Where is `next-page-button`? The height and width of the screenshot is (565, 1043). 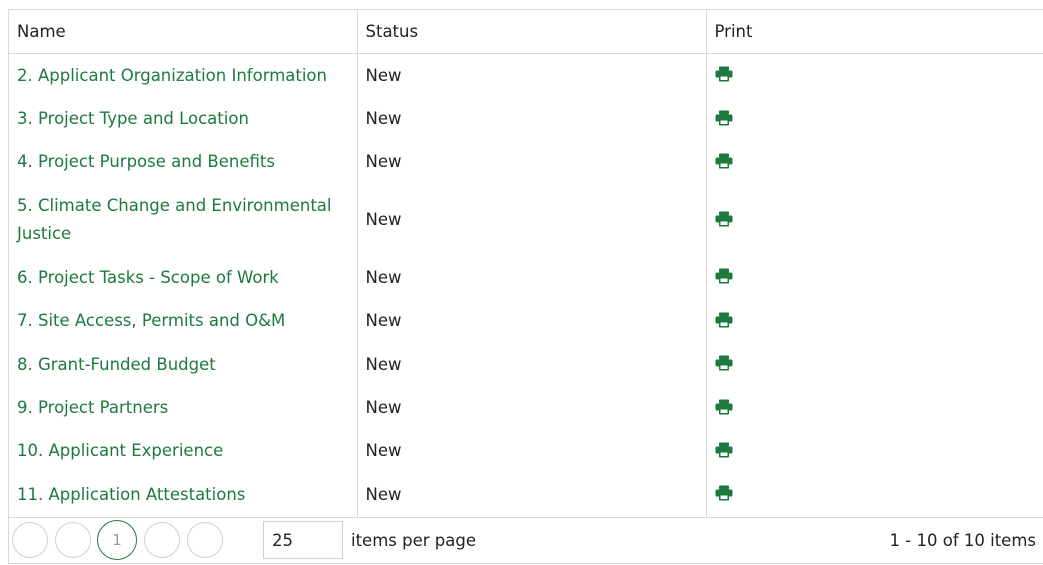
next-page-button is located at coordinates (162, 540).